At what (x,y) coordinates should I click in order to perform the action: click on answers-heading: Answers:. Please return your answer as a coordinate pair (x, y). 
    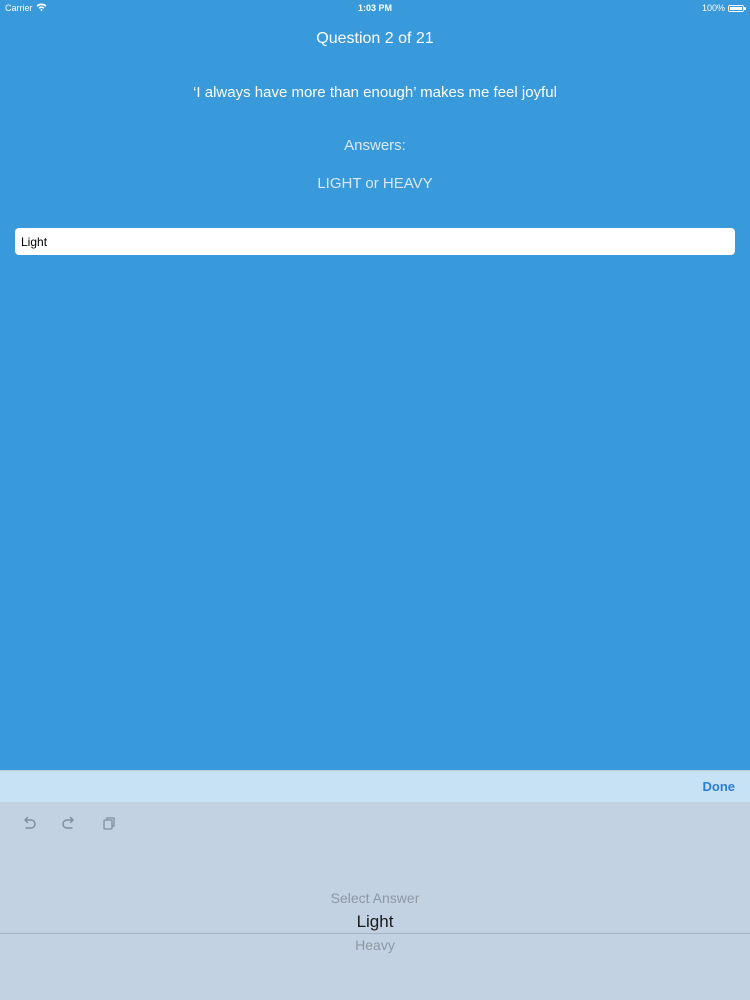
    Looking at the image, I should click on (375, 145).